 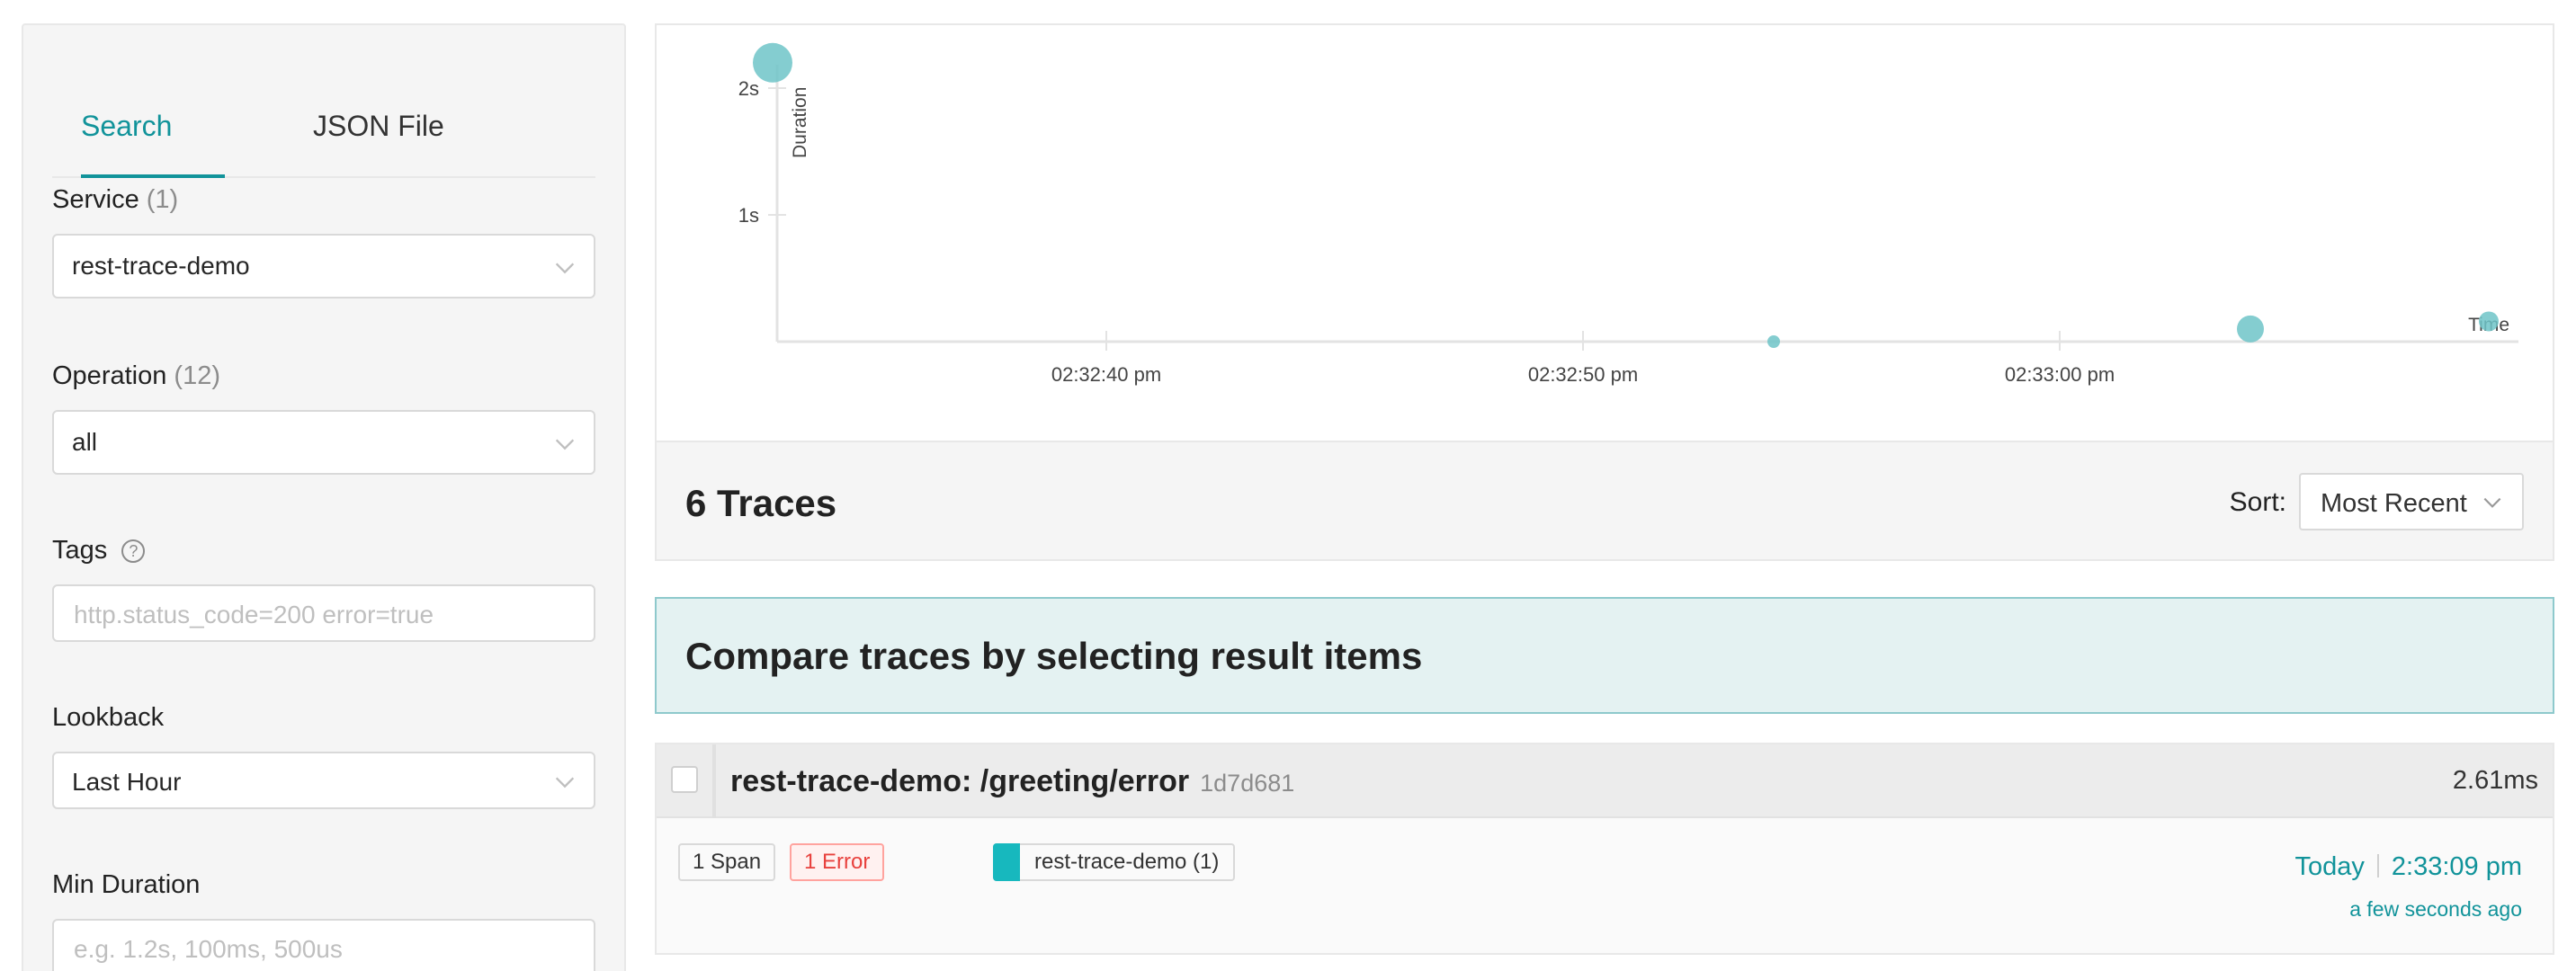 What do you see at coordinates (323, 780) in the screenshot?
I see `lookback-select: Last Hour` at bounding box center [323, 780].